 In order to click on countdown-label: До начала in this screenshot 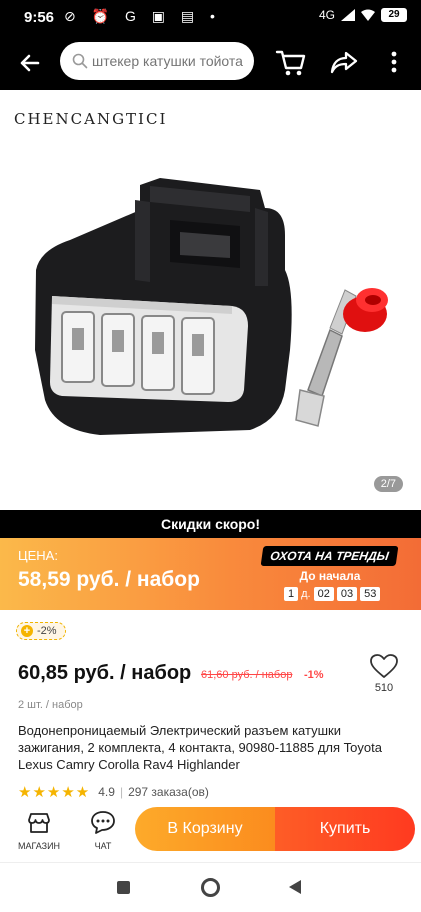, I will do `click(330, 576)`.